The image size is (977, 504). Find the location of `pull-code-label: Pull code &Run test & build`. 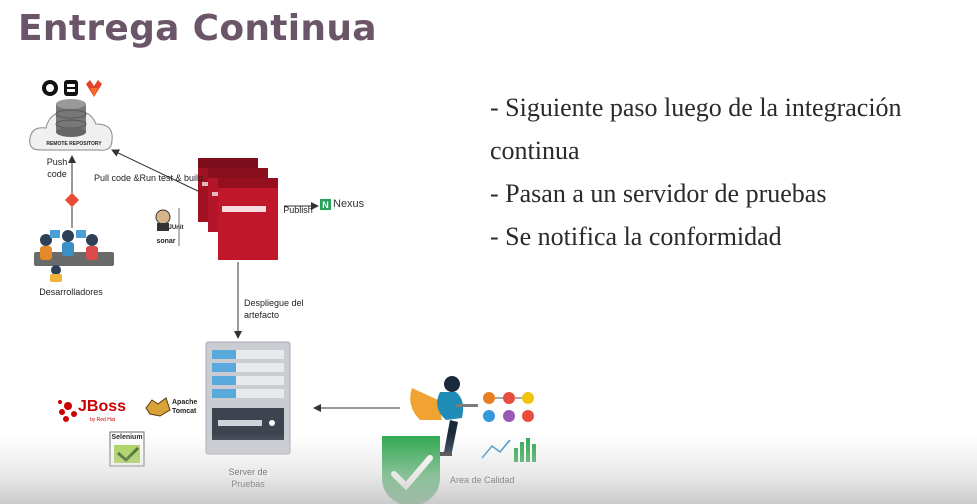

pull-code-label: Pull code &Run test & build is located at coordinates (149, 178).